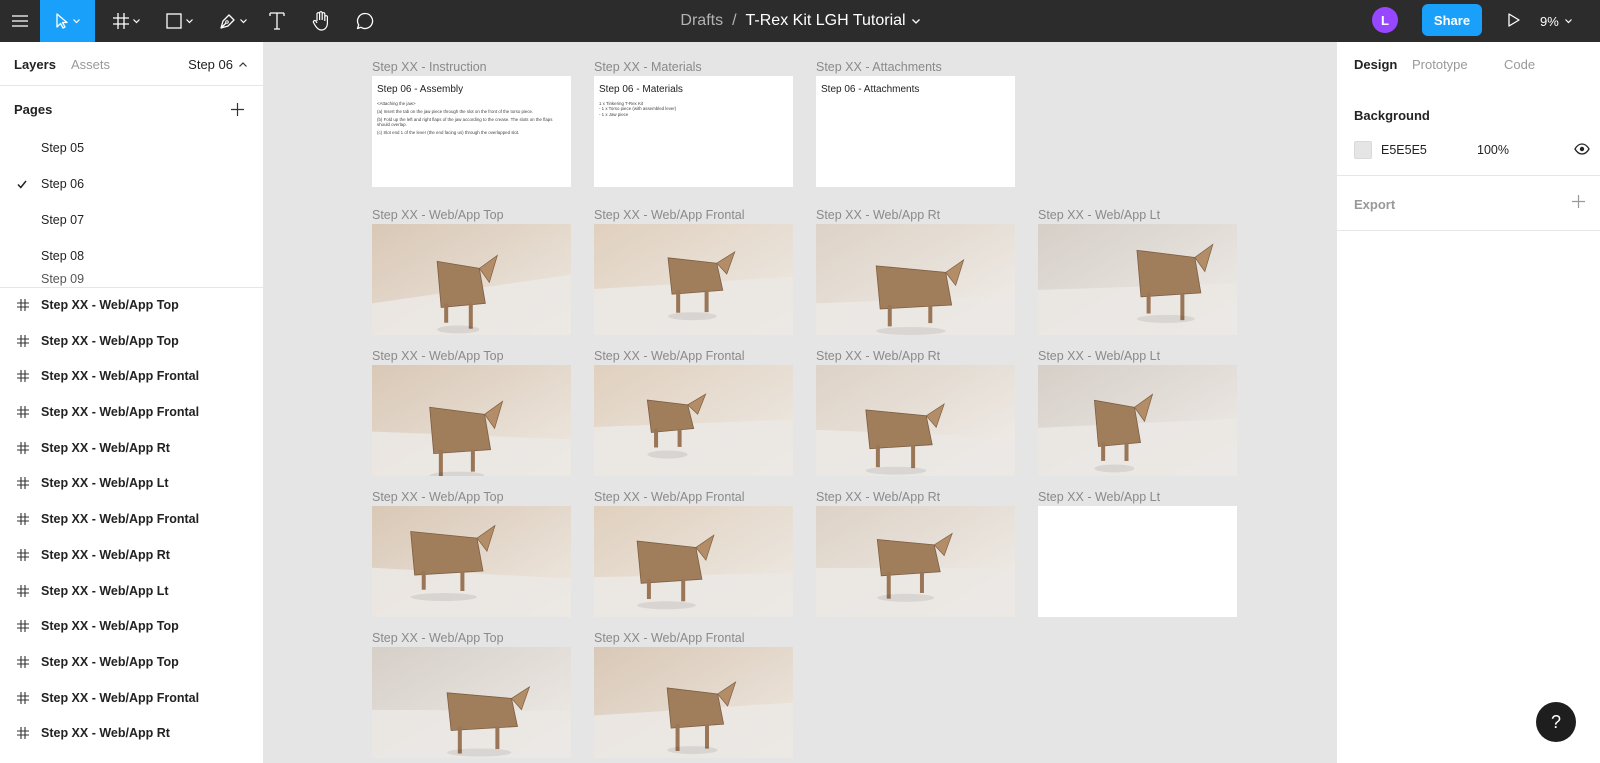 The height and width of the screenshot is (763, 1600). What do you see at coordinates (217, 64) in the screenshot?
I see `current-page-selector: Step 06` at bounding box center [217, 64].